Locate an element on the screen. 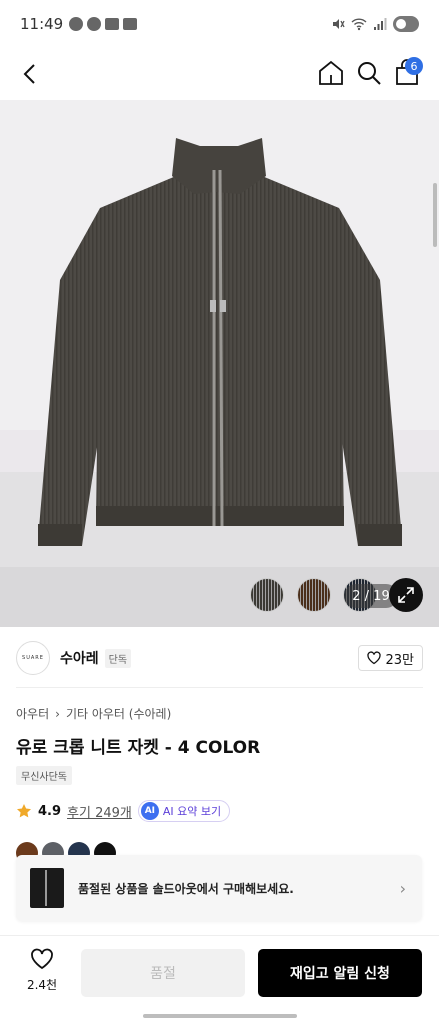  brand-name: 수아레 is located at coordinates (79, 658).